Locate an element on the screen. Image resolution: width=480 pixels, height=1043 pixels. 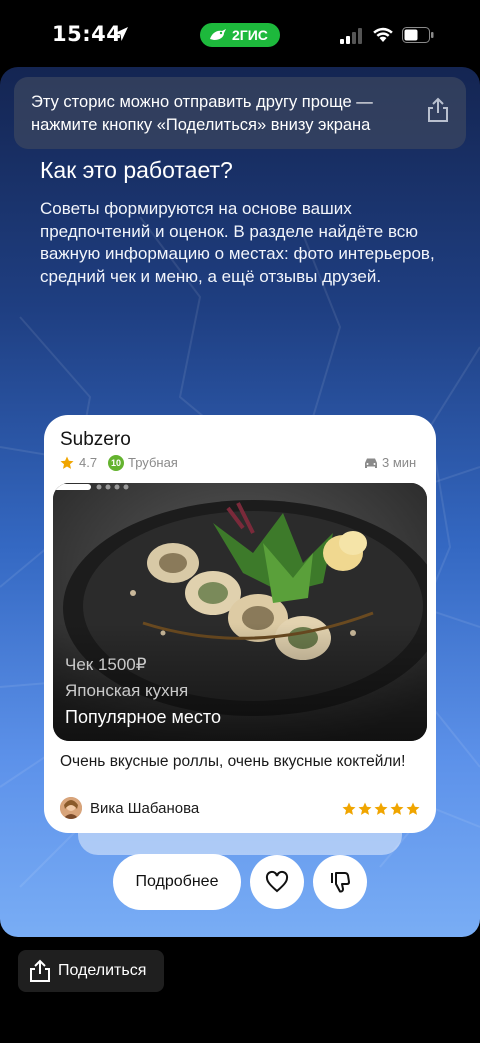
app-name: 2ГИС is located at coordinates (250, 35).